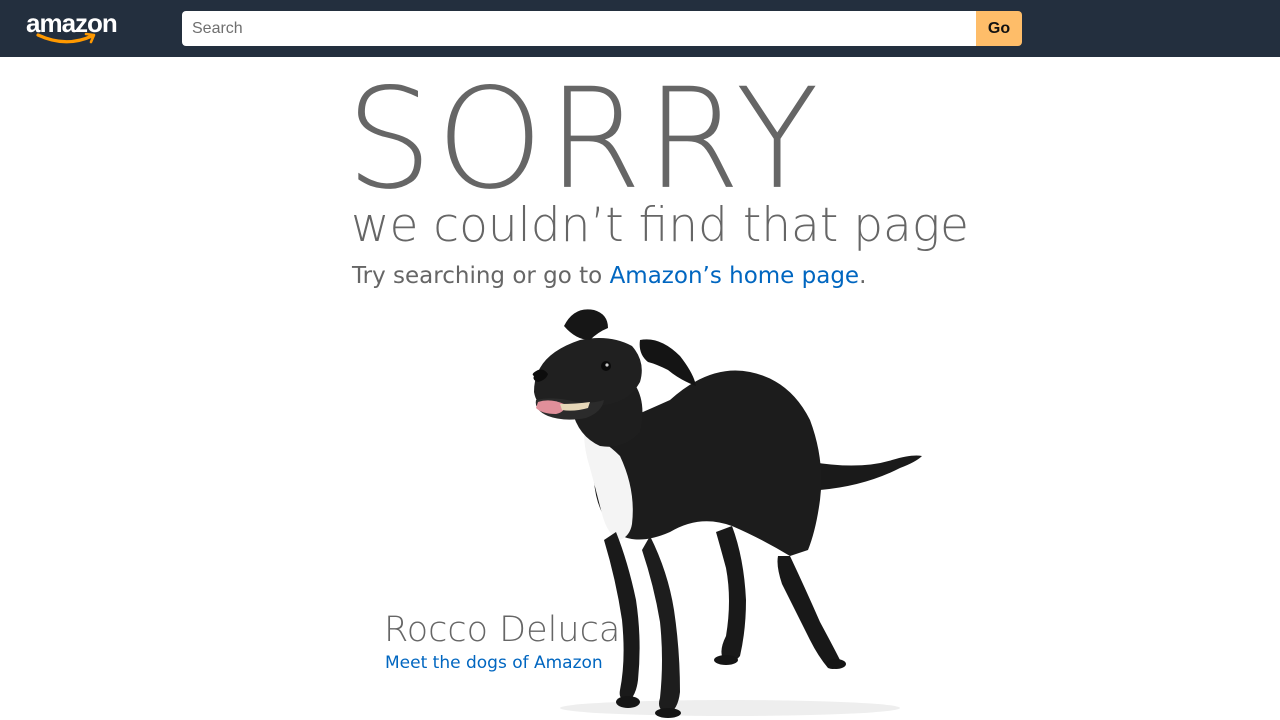  I want to click on sorry-headline: SORRY, so click(584, 140).